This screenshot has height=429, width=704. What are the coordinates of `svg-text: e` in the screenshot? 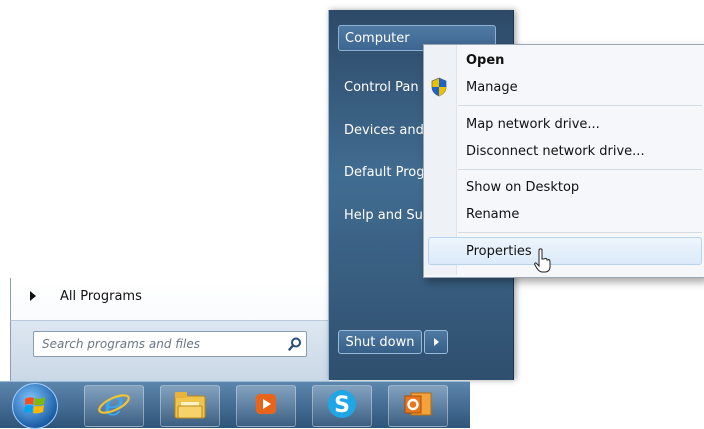 It's located at (114, 404).